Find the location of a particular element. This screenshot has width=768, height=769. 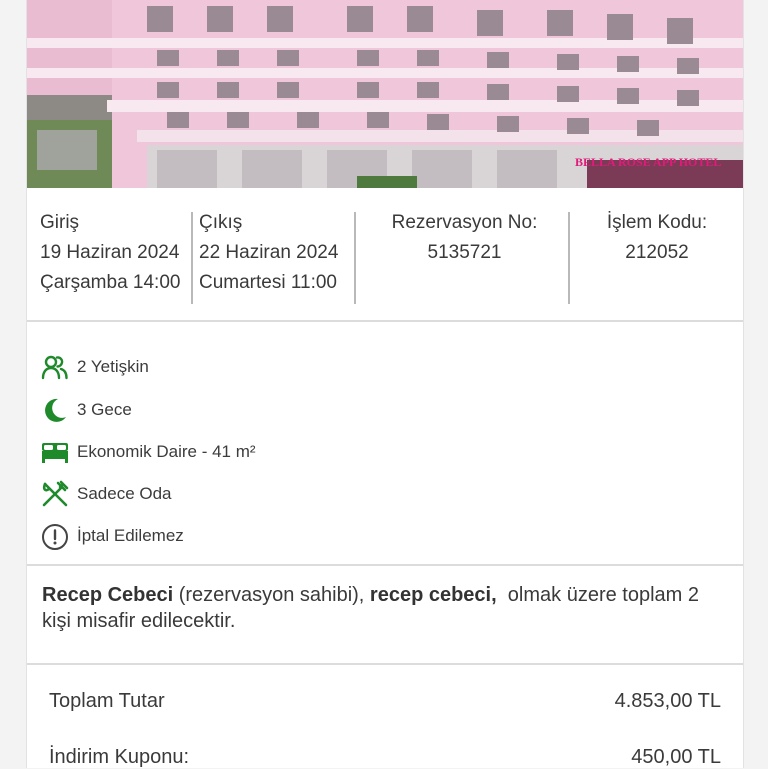

feature-adults: 2 Yetişkin is located at coordinates (95, 367).